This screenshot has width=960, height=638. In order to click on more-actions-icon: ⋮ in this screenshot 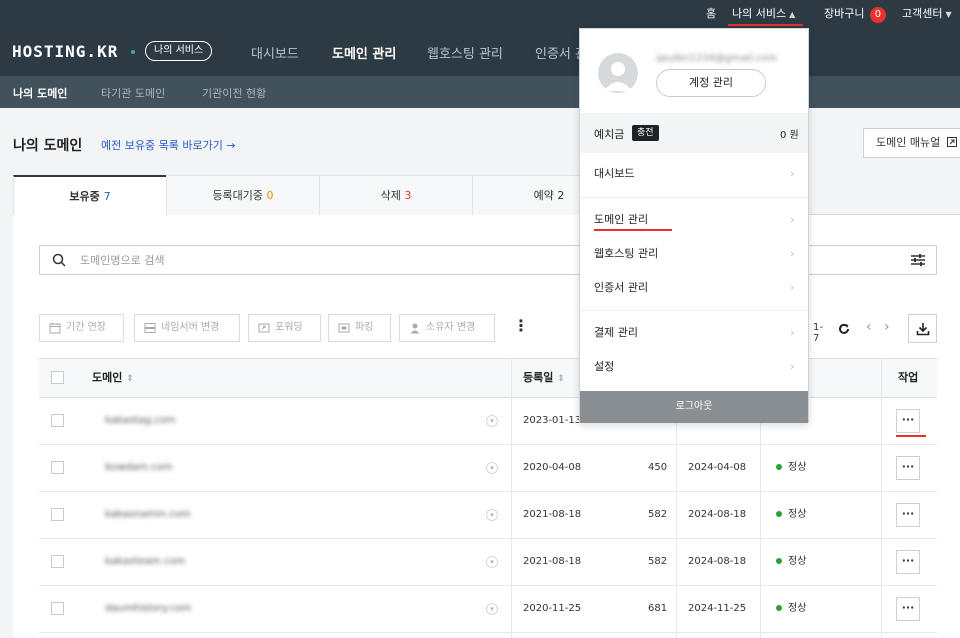, I will do `click(521, 326)`.